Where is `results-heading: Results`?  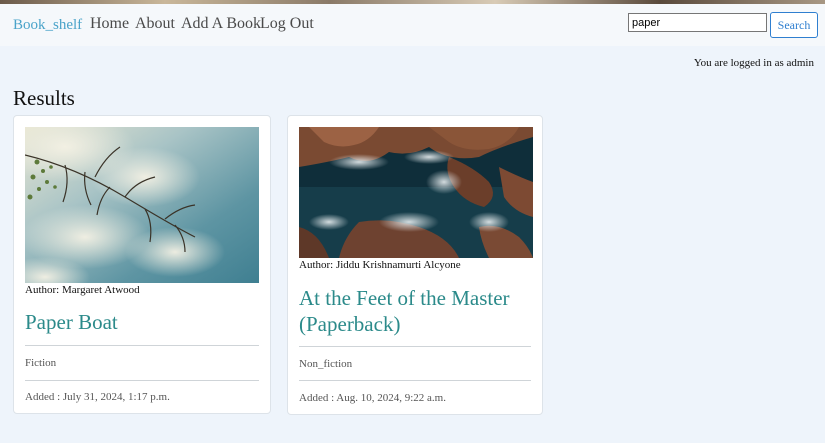 results-heading: Results is located at coordinates (44, 98).